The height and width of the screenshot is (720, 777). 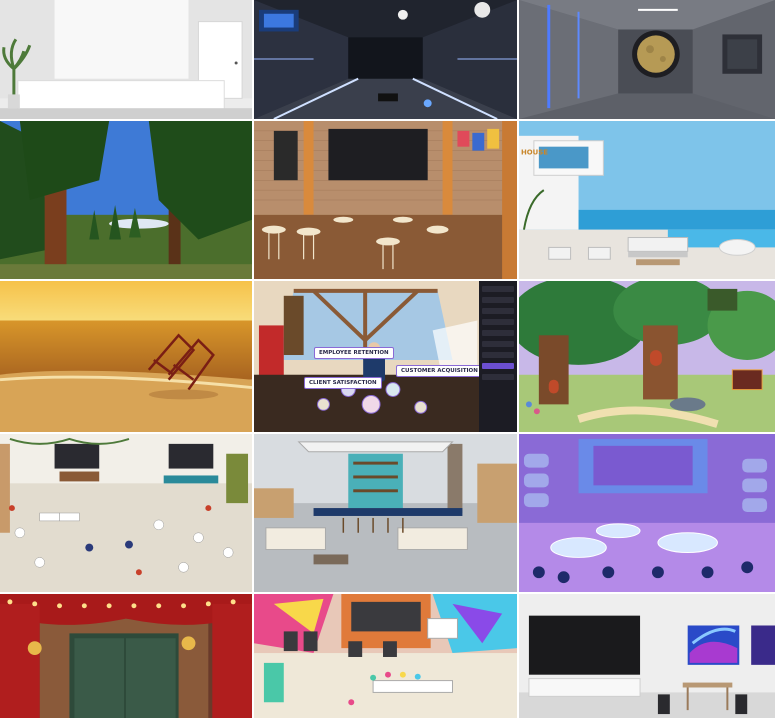 I want to click on label-customer-acquisition: CUSTOMER ACQUISITION, so click(x=439, y=371).